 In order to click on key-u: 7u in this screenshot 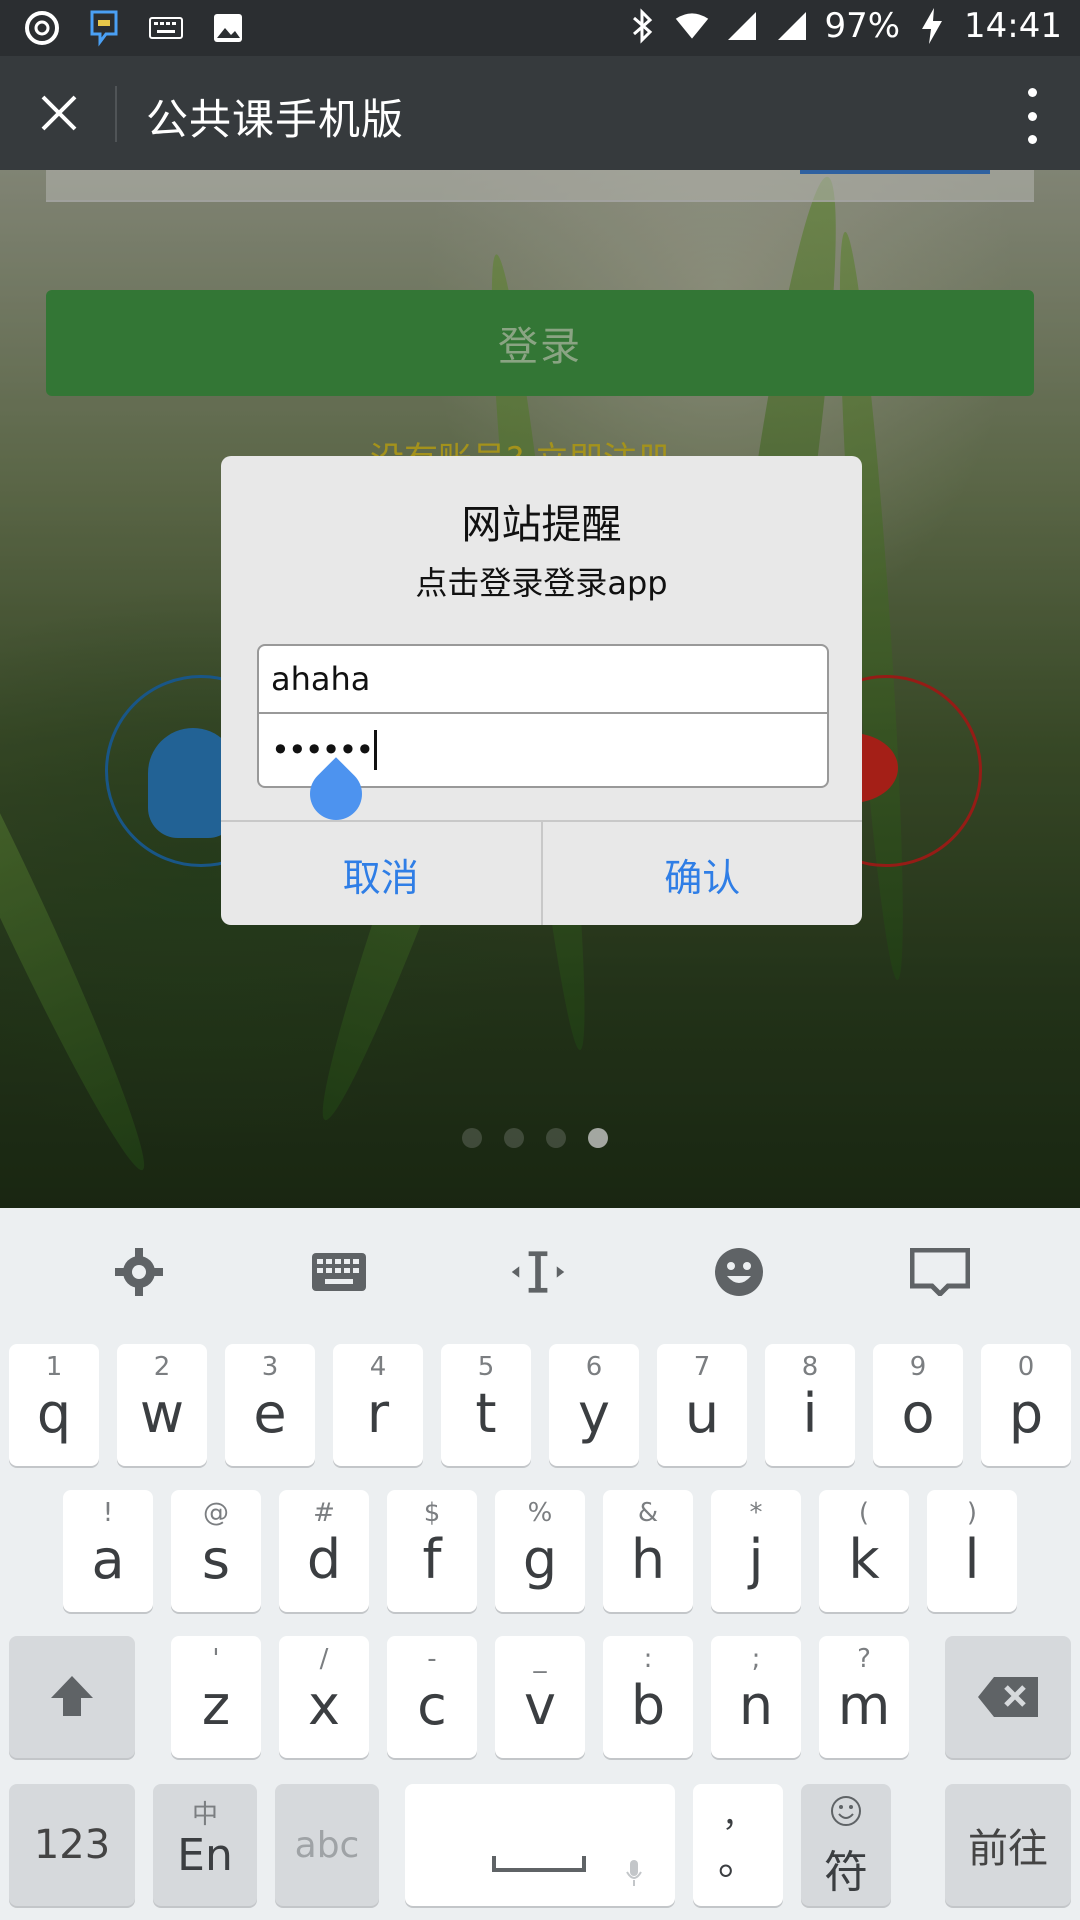, I will do `click(702, 1405)`.